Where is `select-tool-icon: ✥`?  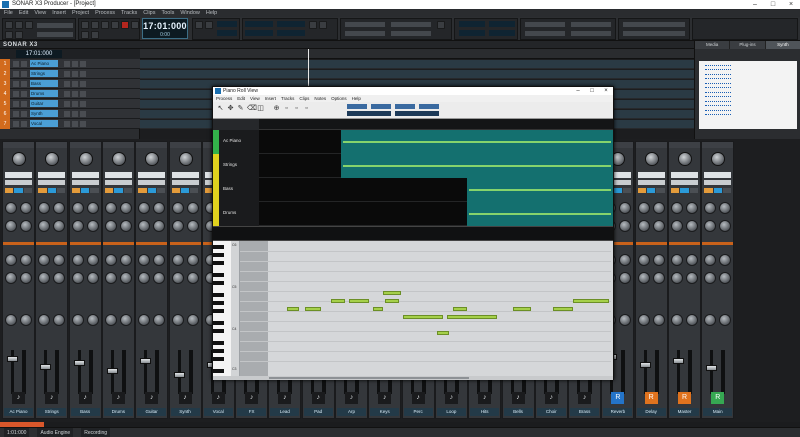
select-tool-icon: ✥ is located at coordinates (230, 108).